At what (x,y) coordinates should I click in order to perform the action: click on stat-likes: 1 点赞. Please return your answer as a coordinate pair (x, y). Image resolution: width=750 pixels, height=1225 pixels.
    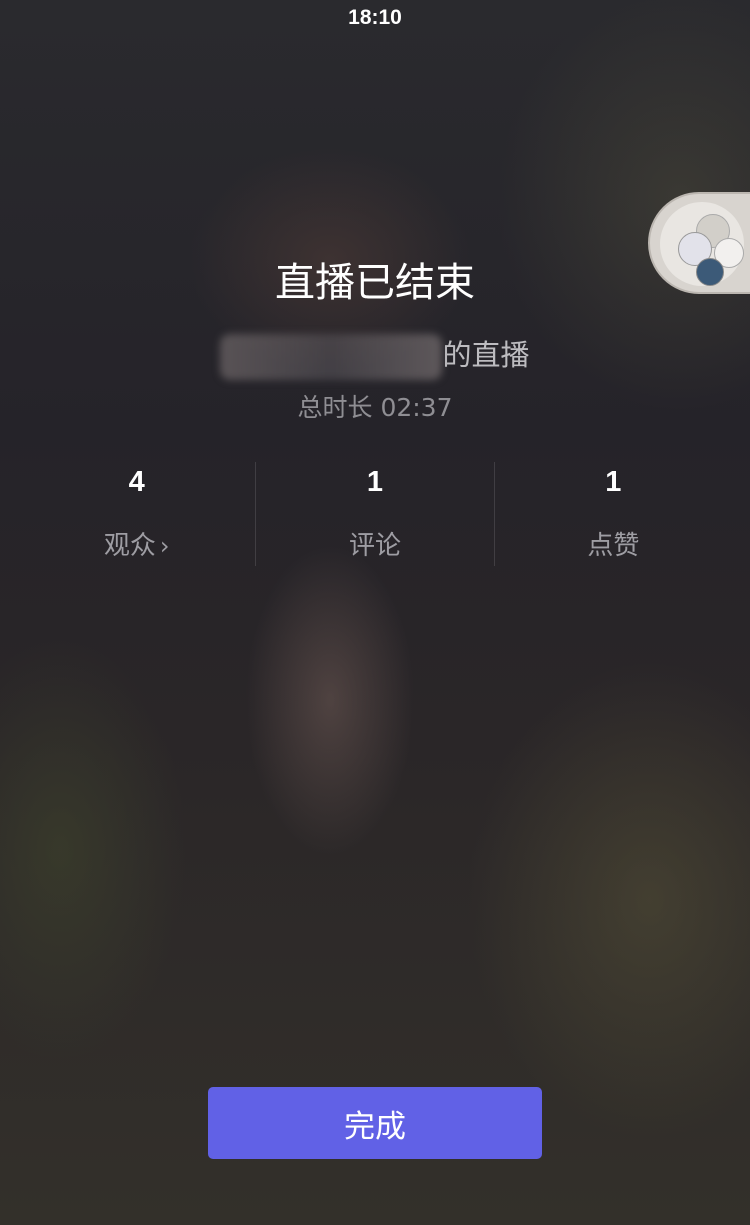
    Looking at the image, I should click on (612, 514).